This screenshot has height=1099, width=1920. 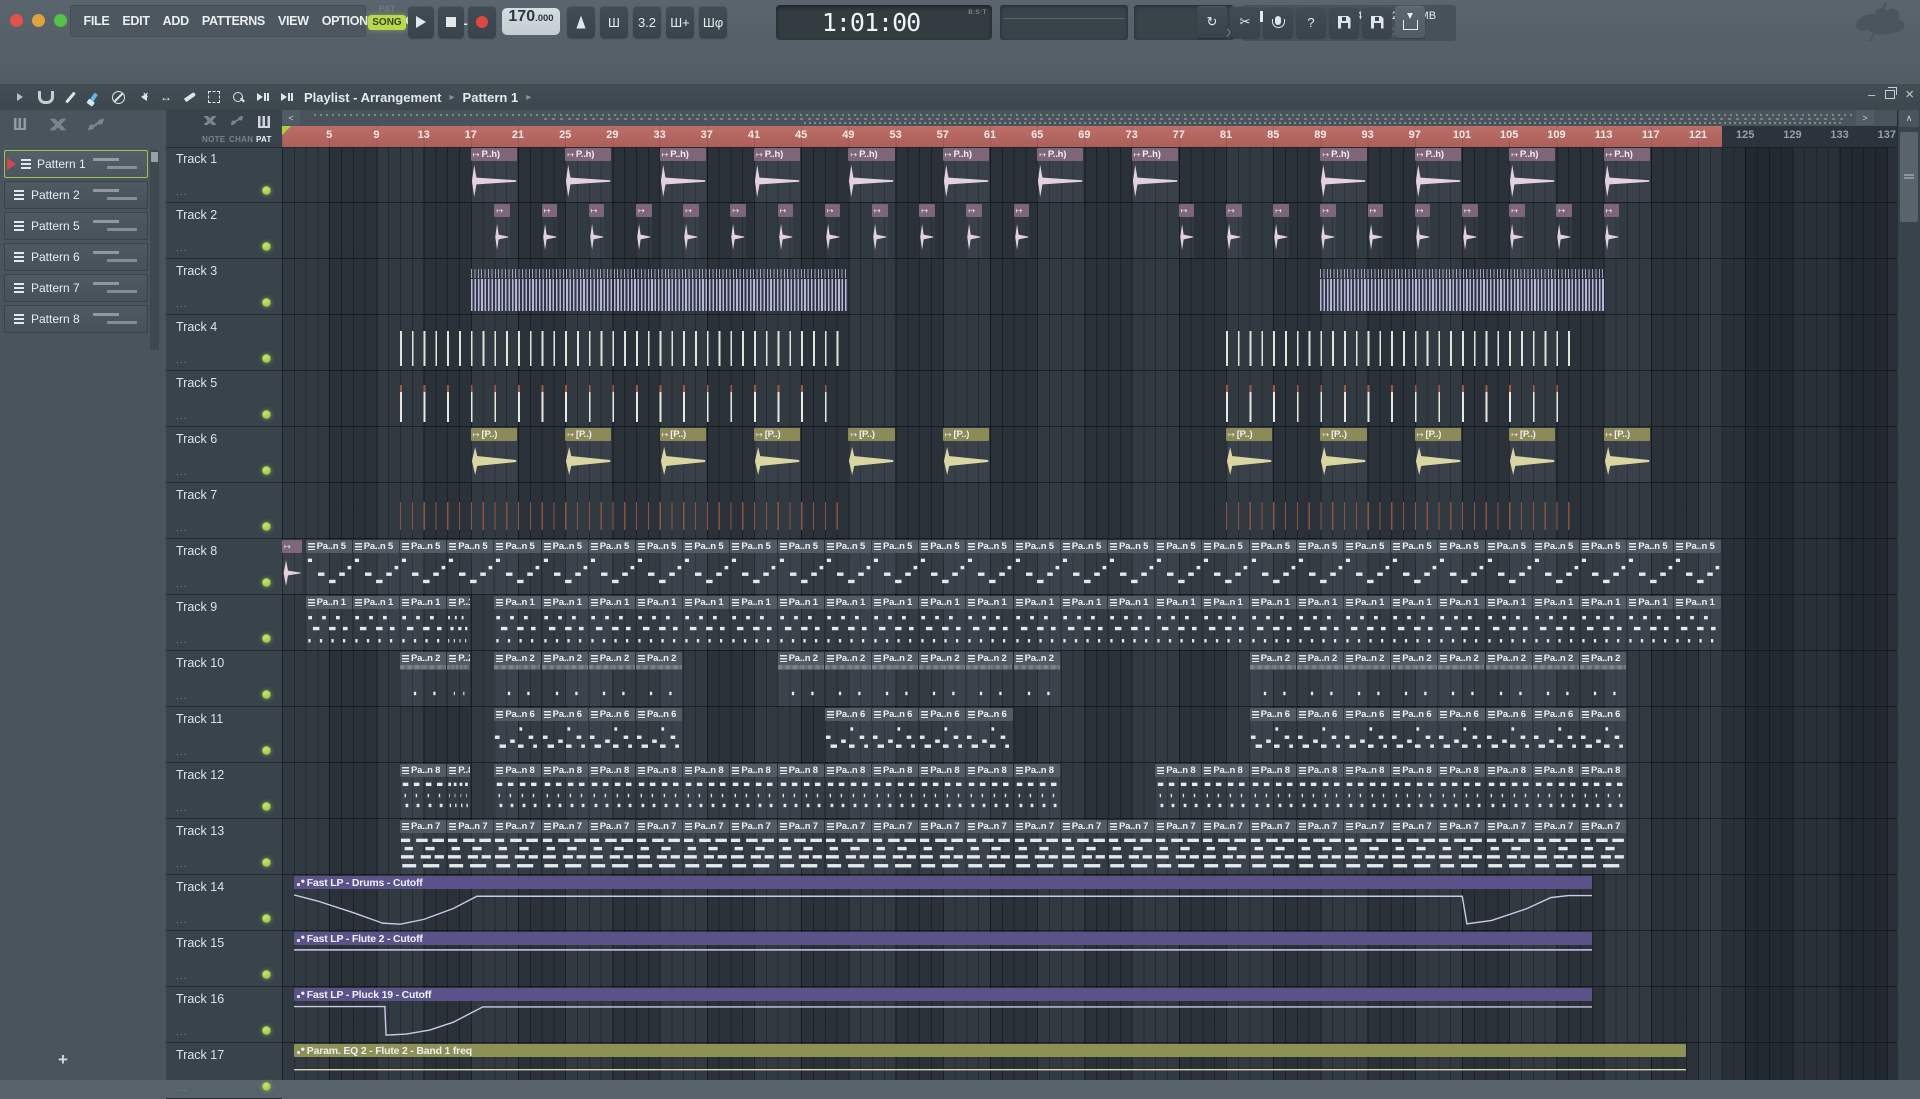 I want to click on tab-icon-note, so click(x=210, y=120).